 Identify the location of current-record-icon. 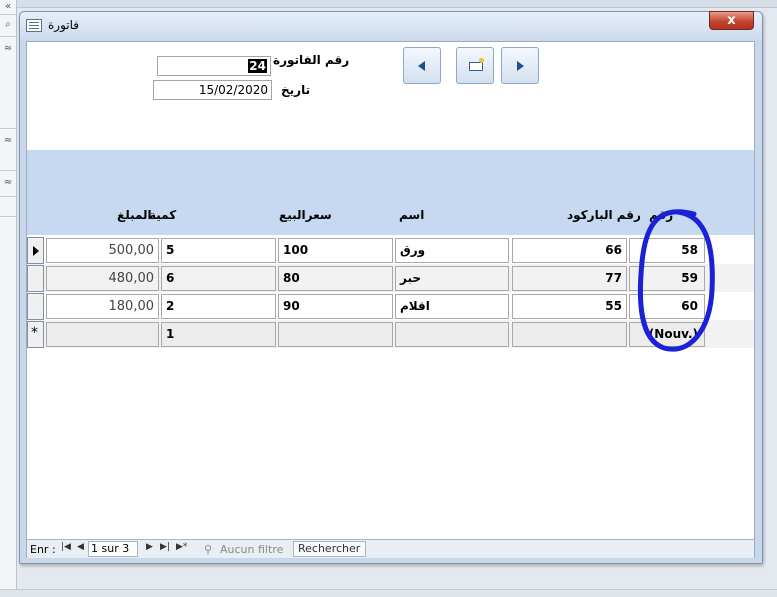
(36, 251).